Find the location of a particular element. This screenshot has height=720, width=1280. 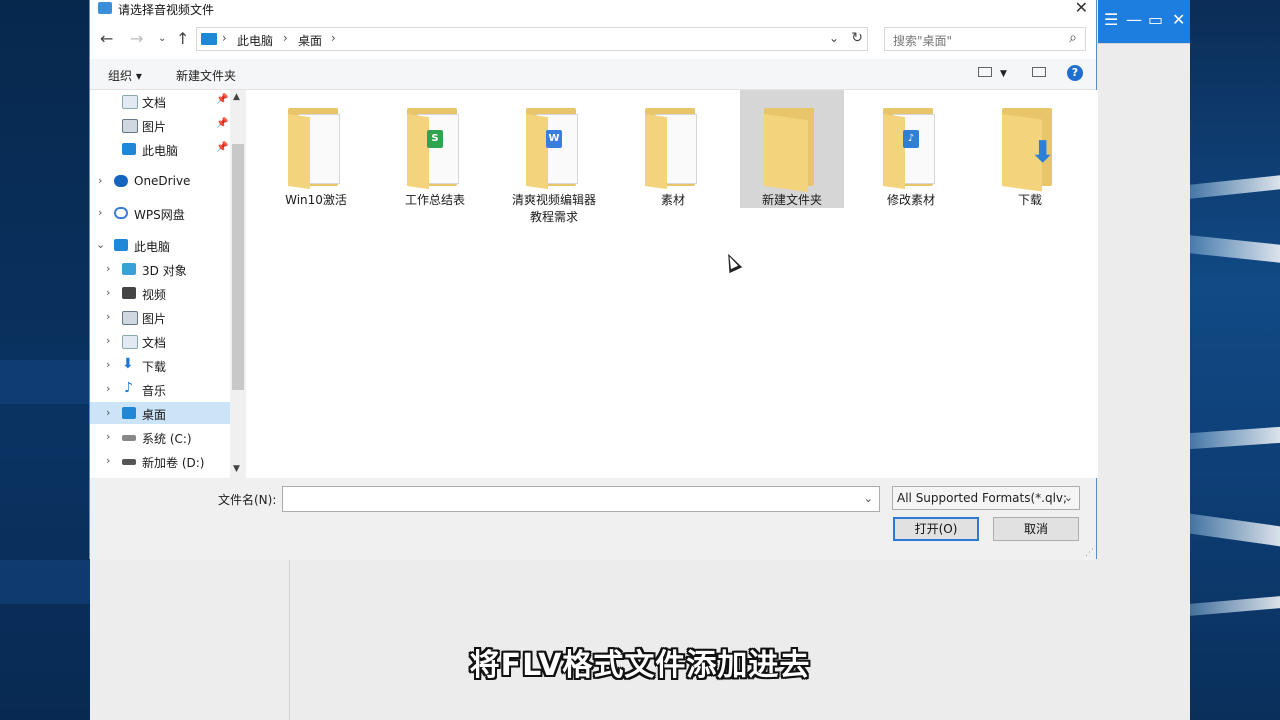

nav-item-label: 此电脑 is located at coordinates (160, 151).